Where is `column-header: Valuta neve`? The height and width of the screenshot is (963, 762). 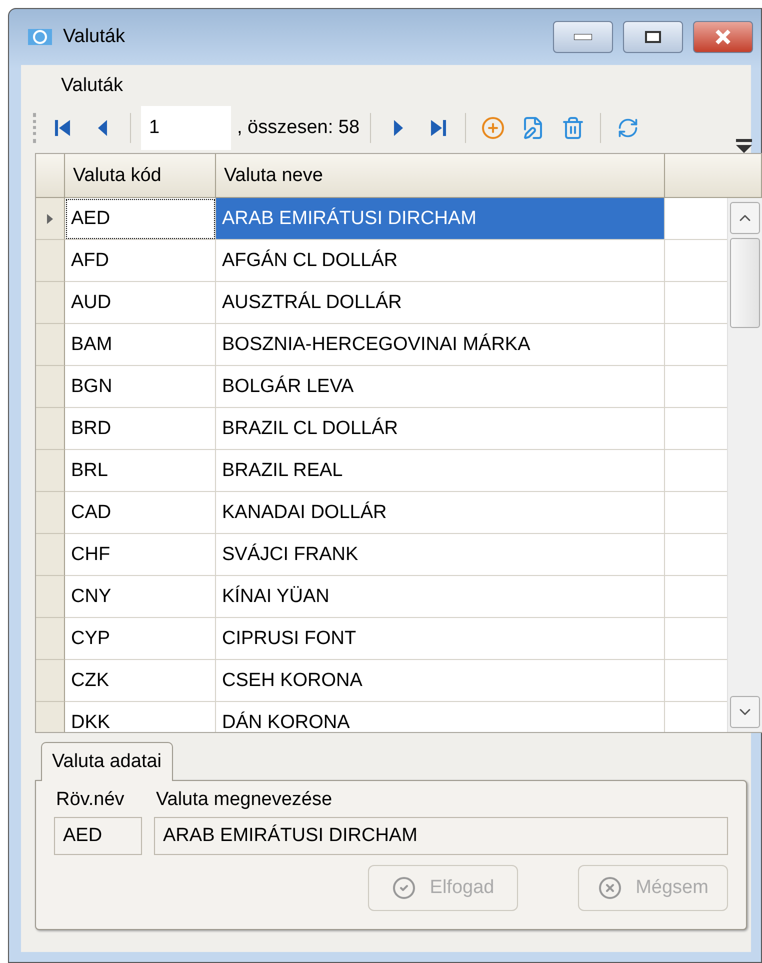 column-header: Valuta neve is located at coordinates (440, 176).